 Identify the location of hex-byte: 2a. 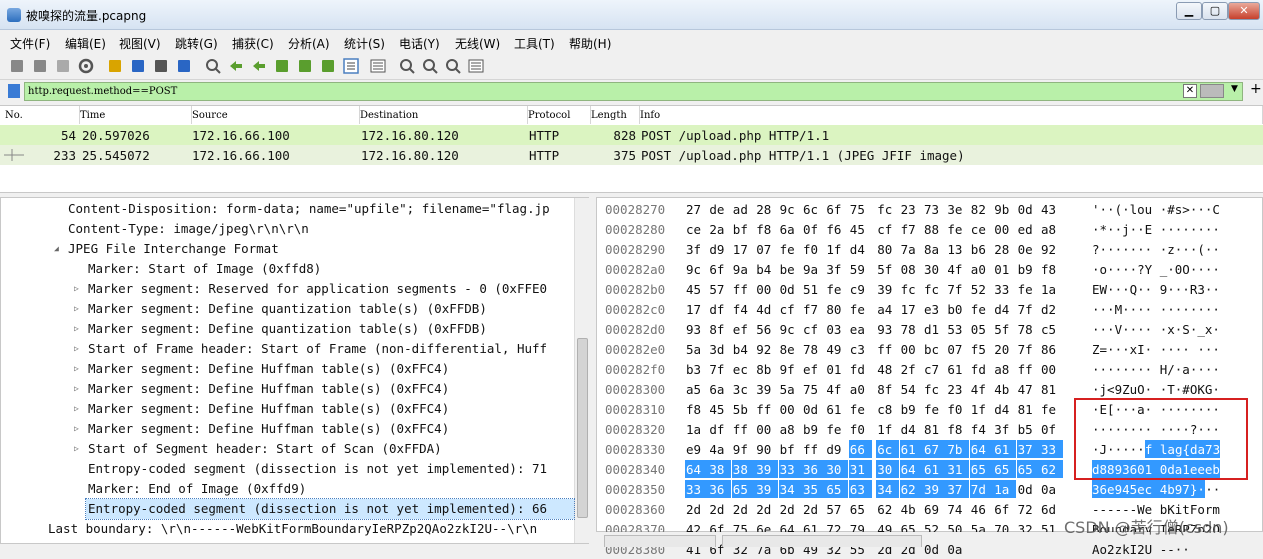
(719, 229).